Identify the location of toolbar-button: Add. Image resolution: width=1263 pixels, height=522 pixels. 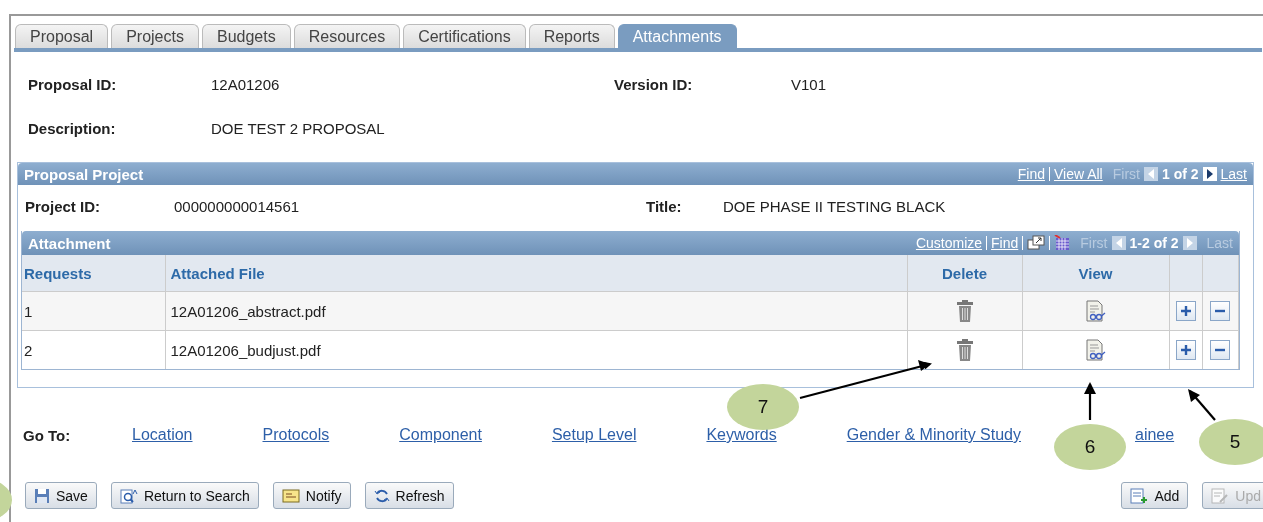
(1155, 495).